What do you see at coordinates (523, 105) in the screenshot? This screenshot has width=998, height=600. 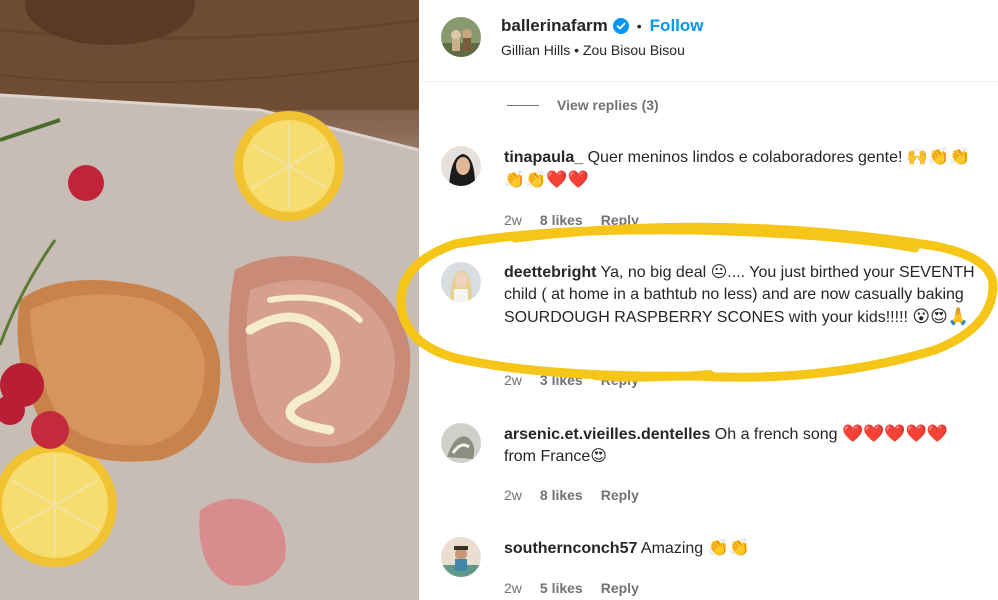 I see `view-replies-line` at bounding box center [523, 105].